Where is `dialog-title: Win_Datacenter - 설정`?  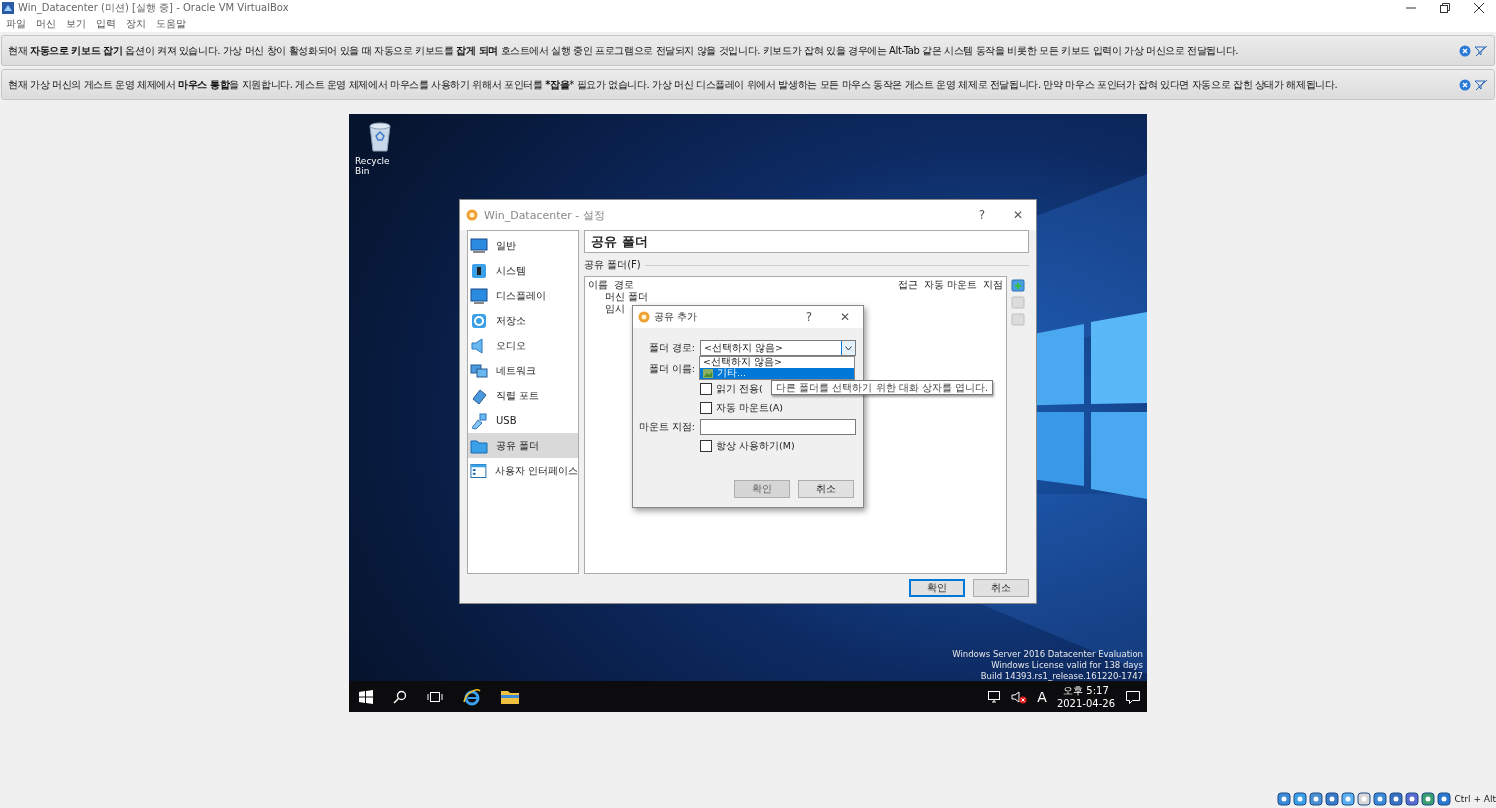 dialog-title: Win_Datacenter - 설정 is located at coordinates (545, 215).